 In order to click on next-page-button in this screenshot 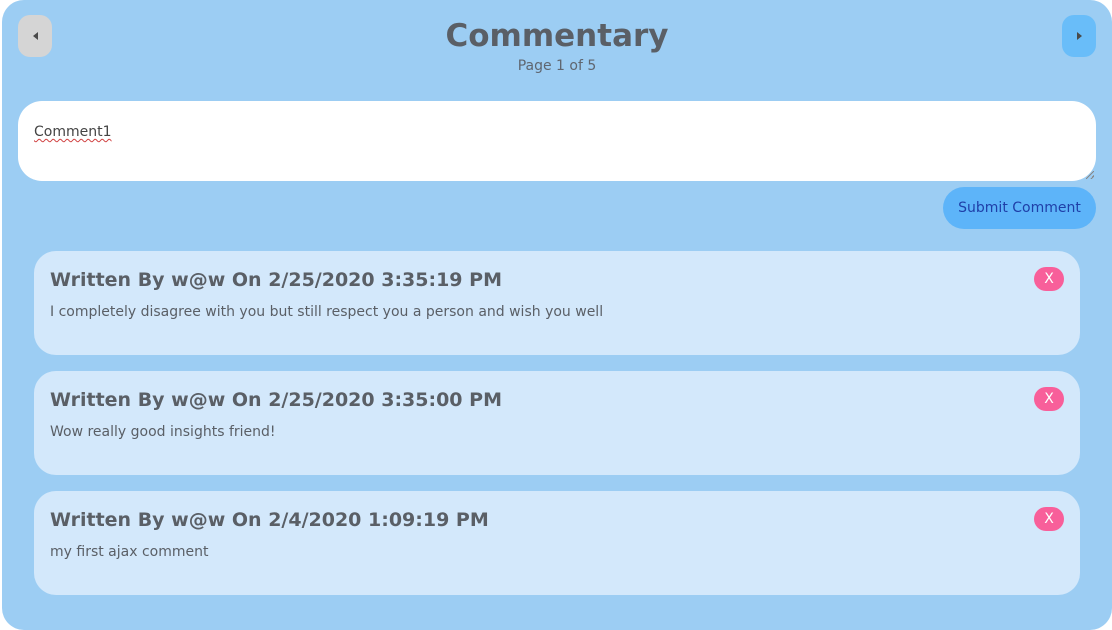, I will do `click(1079, 36)`.